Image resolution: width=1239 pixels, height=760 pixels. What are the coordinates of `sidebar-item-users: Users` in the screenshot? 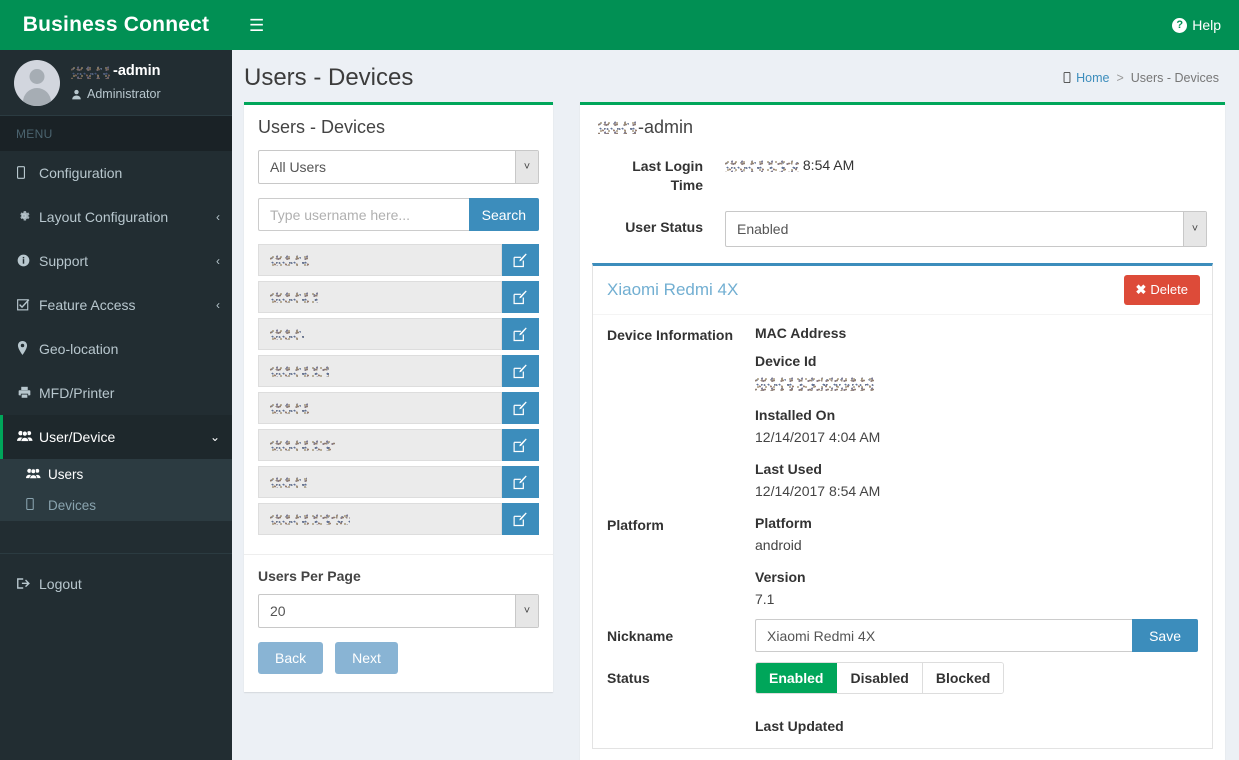 It's located at (116, 474).